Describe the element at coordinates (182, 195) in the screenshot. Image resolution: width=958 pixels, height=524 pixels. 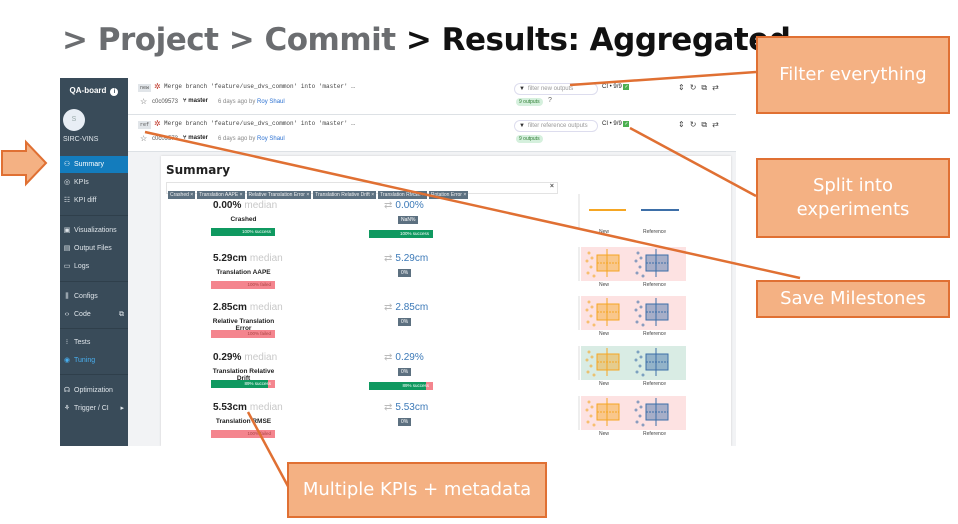
I see `metric-tag: Crashed ×` at that location.